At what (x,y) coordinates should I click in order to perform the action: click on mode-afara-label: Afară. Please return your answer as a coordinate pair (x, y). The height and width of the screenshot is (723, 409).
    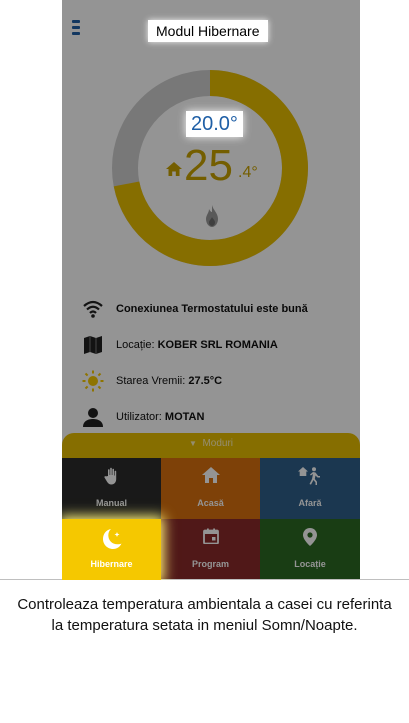
    Looking at the image, I should click on (310, 503).